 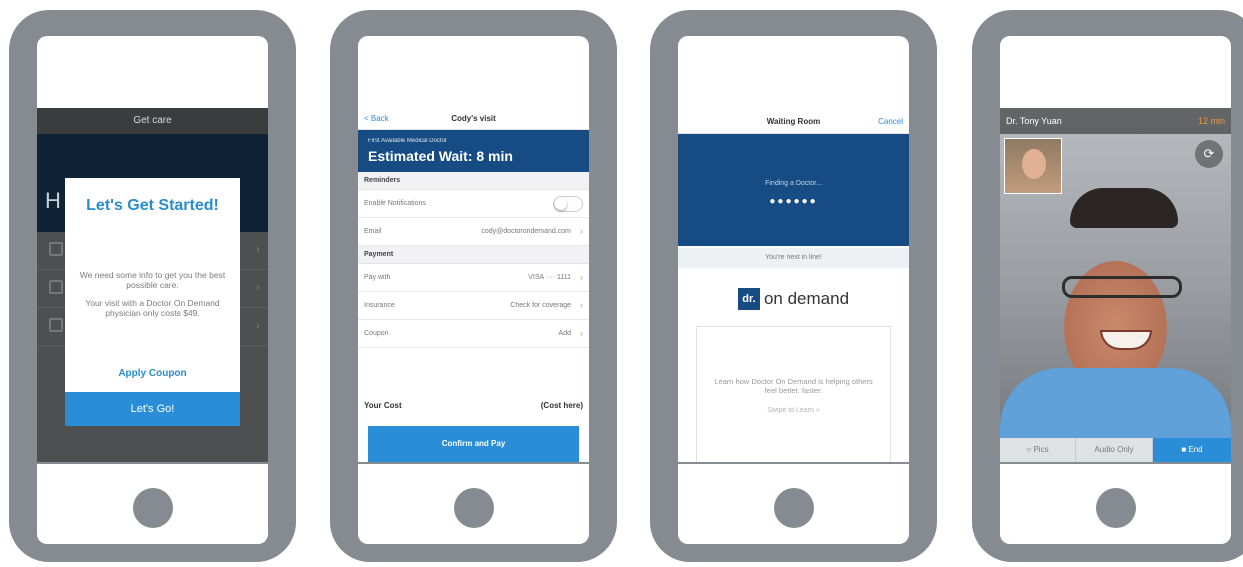 I want to click on self-view-face, so click(x=1034, y=164).